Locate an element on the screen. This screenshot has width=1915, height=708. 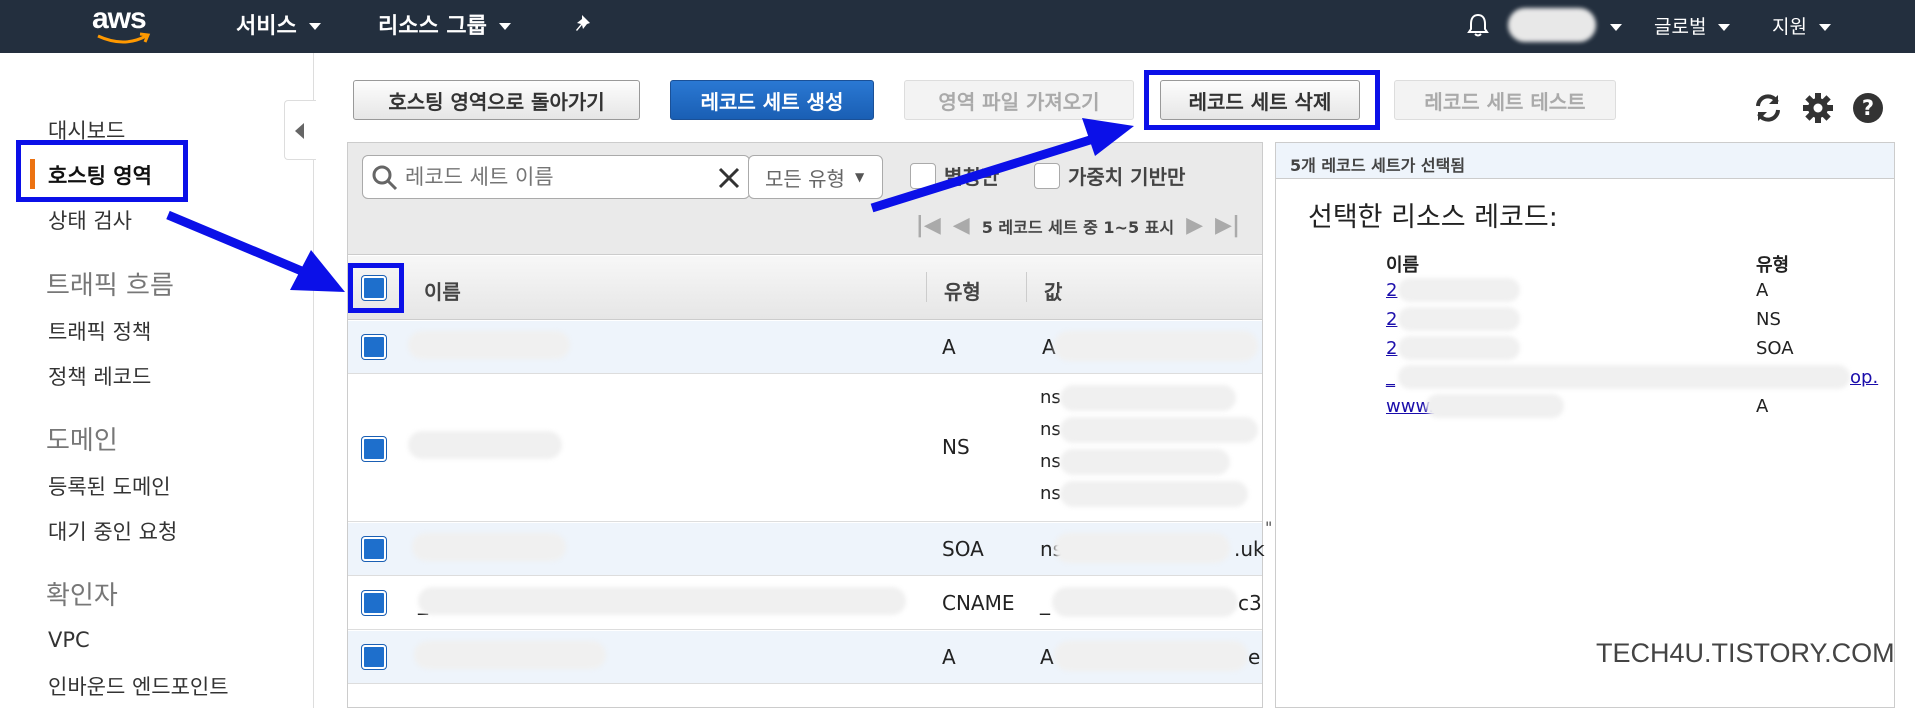
watermark: TECH4U.TISTORY.COM is located at coordinates (1745, 653).